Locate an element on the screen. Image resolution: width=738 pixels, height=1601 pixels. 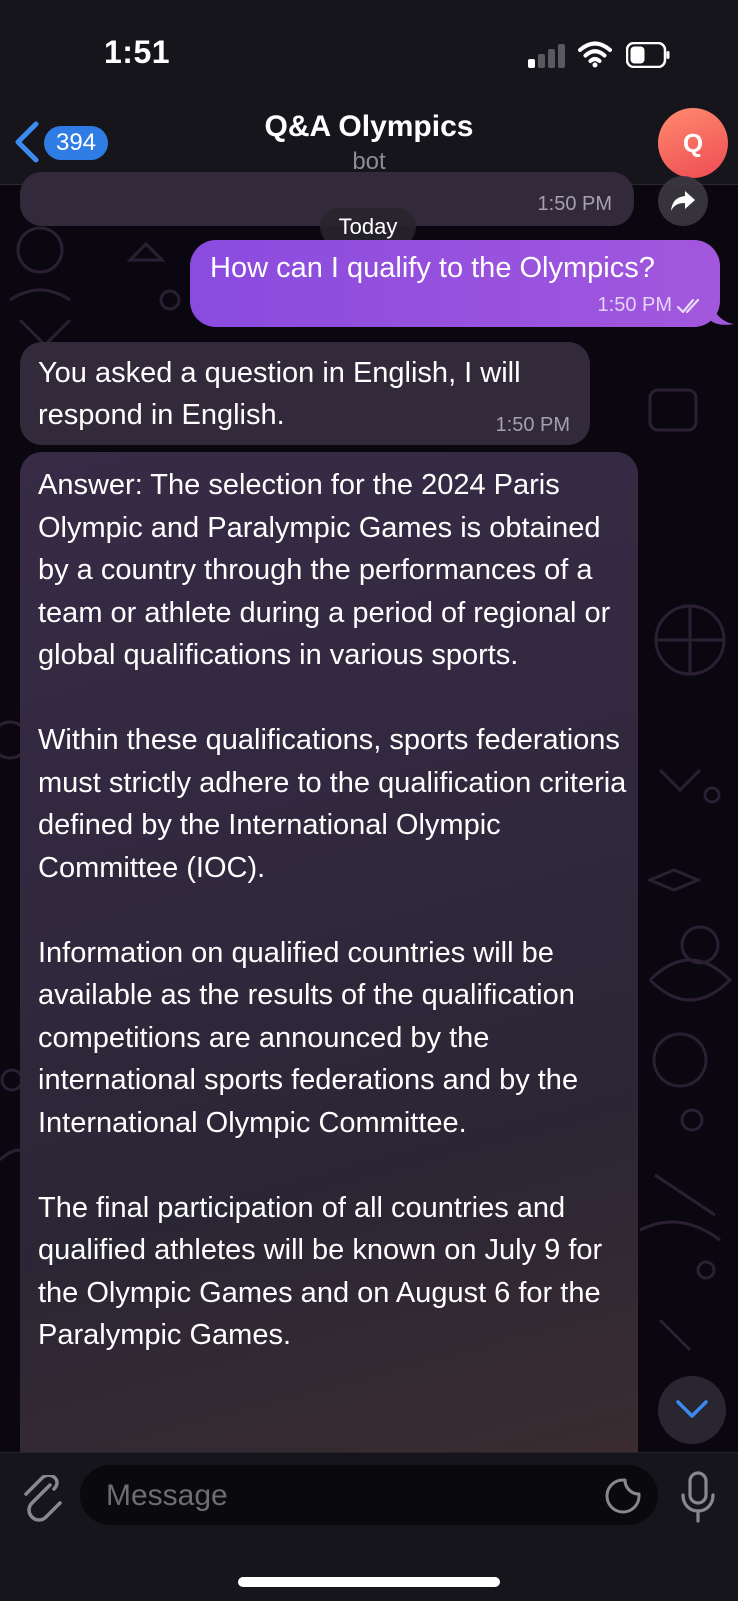
avatar: Q is located at coordinates (693, 143).